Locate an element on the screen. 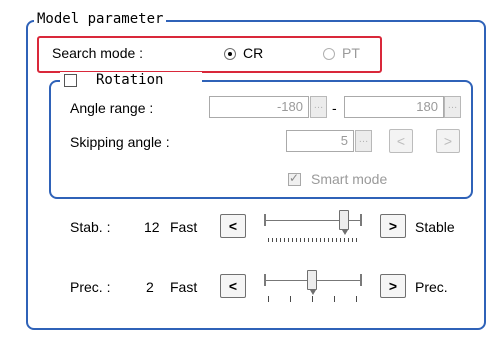  stab-slider-thumb is located at coordinates (344, 222).